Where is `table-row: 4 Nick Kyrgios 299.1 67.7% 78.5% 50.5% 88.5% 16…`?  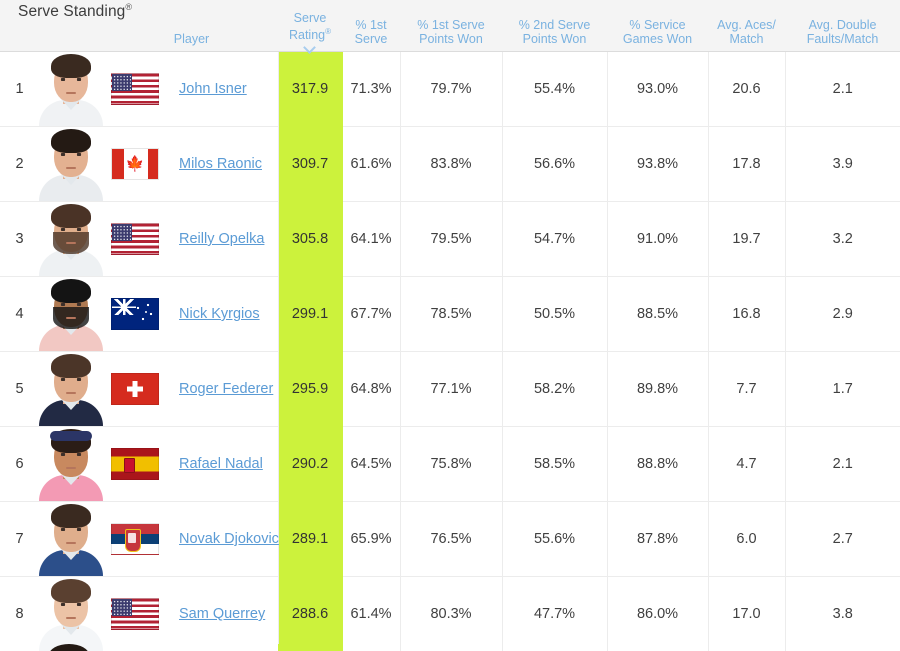 table-row: 4 Nick Kyrgios 299.1 67.7% 78.5% 50.5% 88.5% 16… is located at coordinates (450, 314).